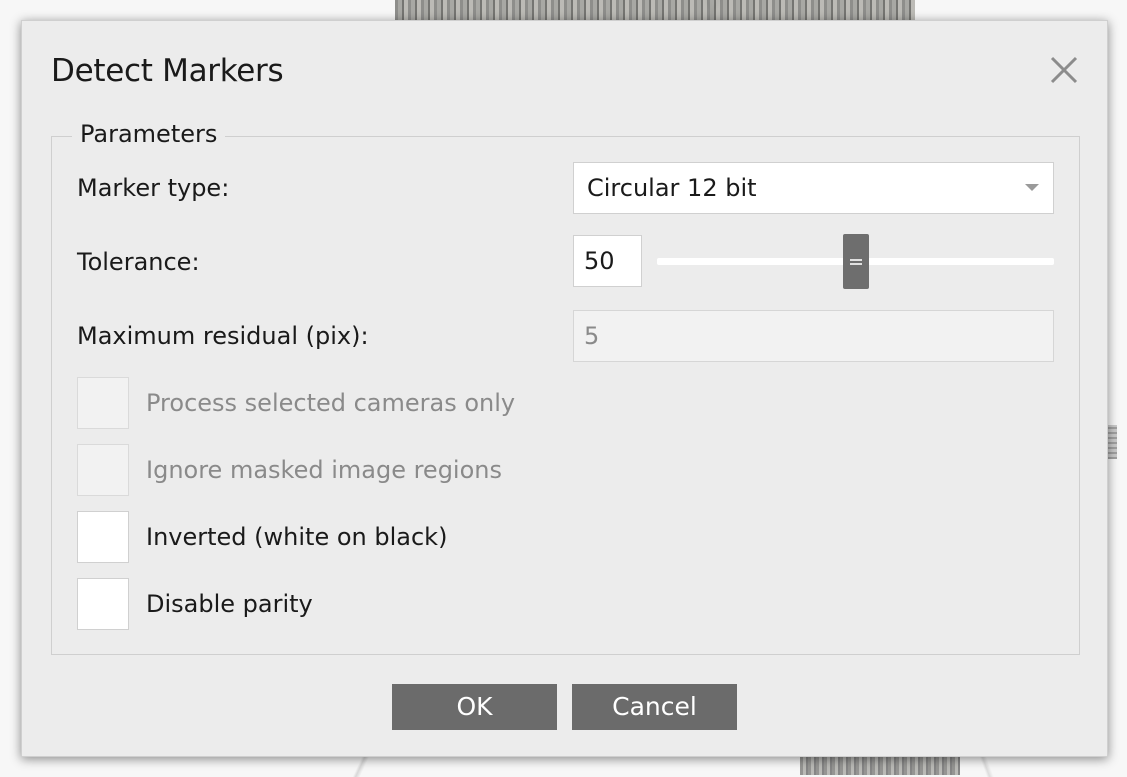  Describe the element at coordinates (167, 71) in the screenshot. I see `dialog-title: Detect Markers` at that location.